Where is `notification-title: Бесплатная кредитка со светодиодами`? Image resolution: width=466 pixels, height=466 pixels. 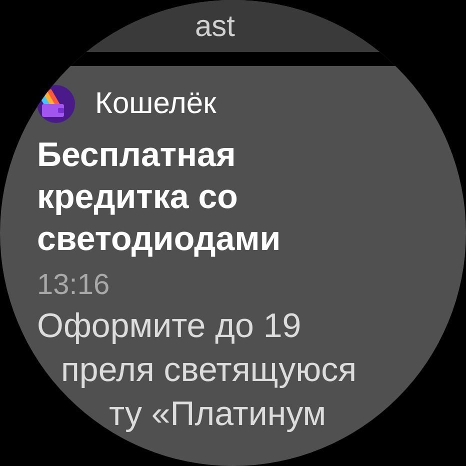 notification-title: Бесплатная кредитка со светодиодами is located at coordinates (159, 197).